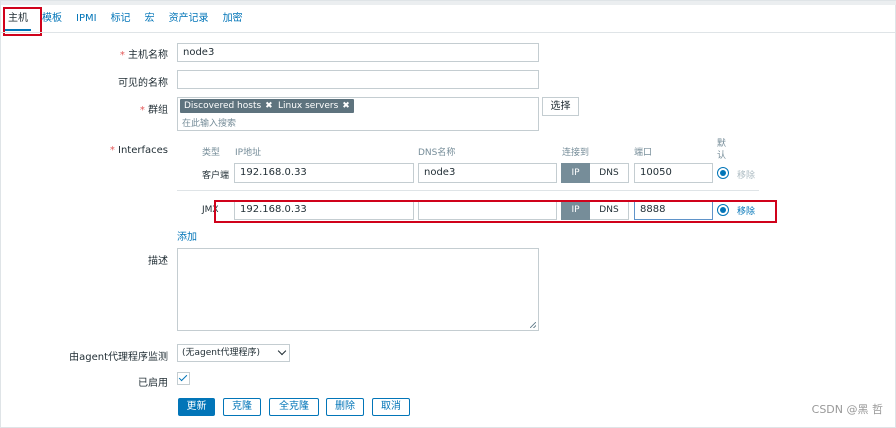 The width and height of the screenshot is (896, 428). Describe the element at coordinates (495, 211) in the screenshot. I see `highlight-box` at that location.